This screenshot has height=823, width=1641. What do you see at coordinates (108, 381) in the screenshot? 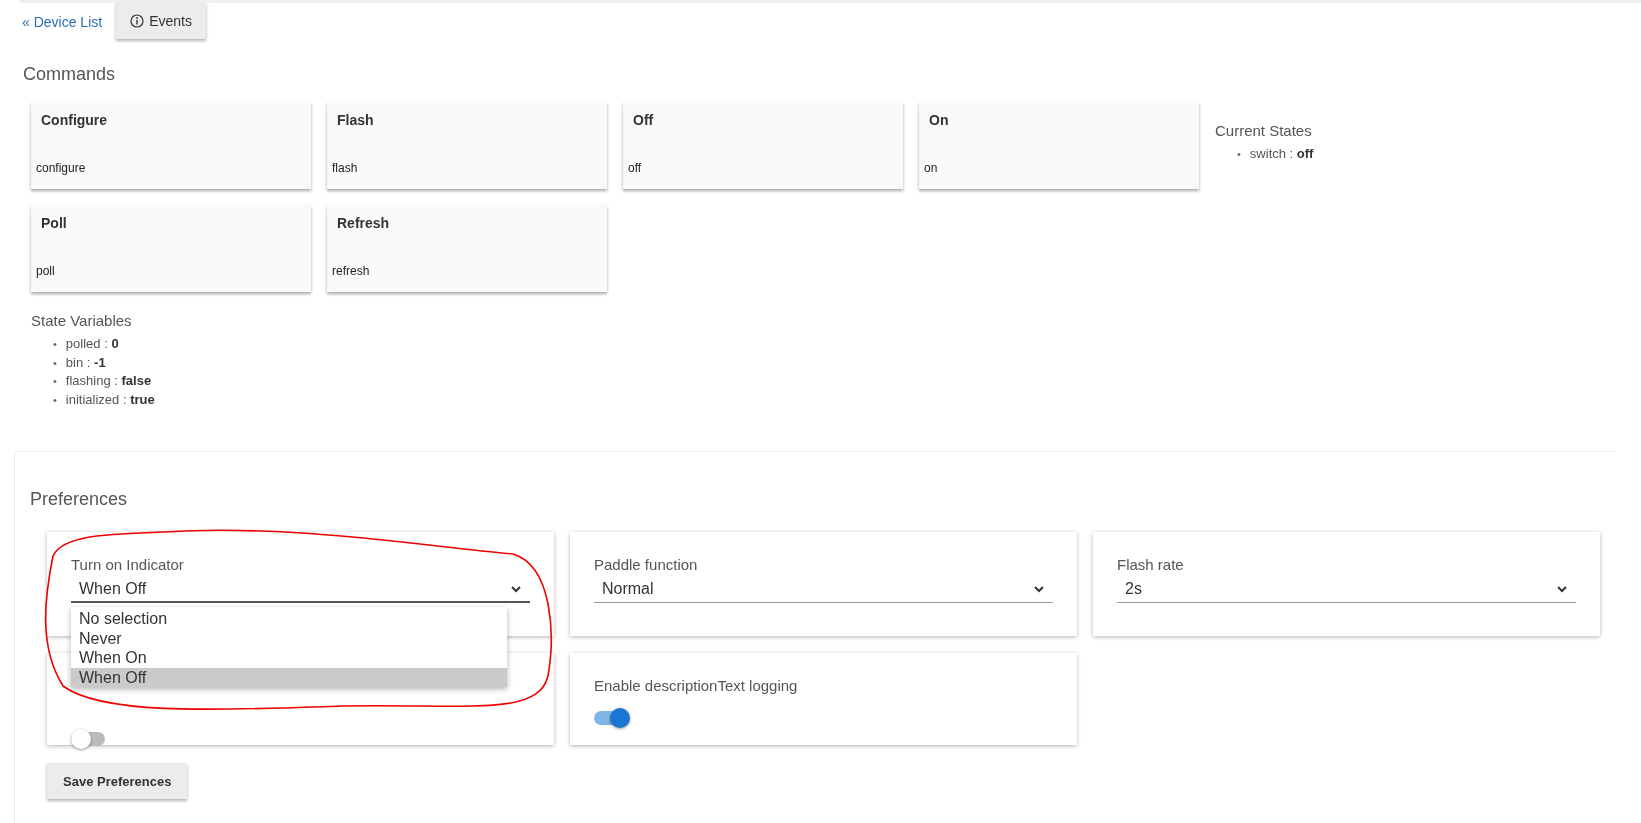
I see `variable-item: flashing : false` at bounding box center [108, 381].